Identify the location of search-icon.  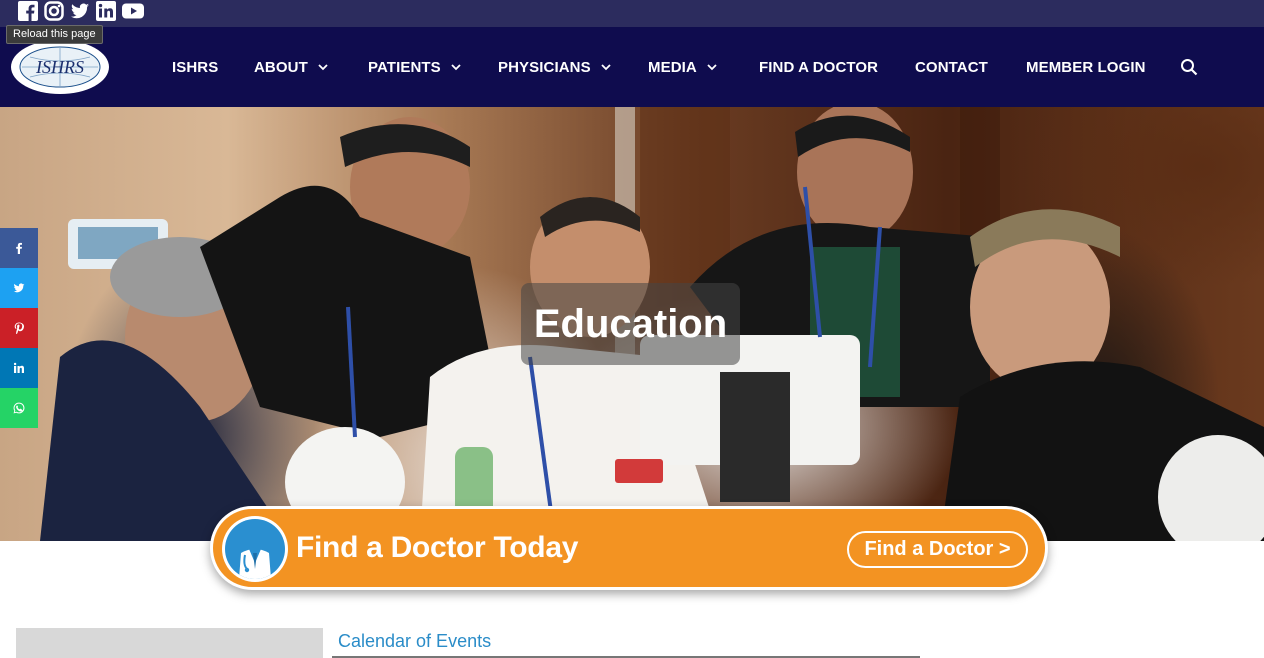
(1189, 67).